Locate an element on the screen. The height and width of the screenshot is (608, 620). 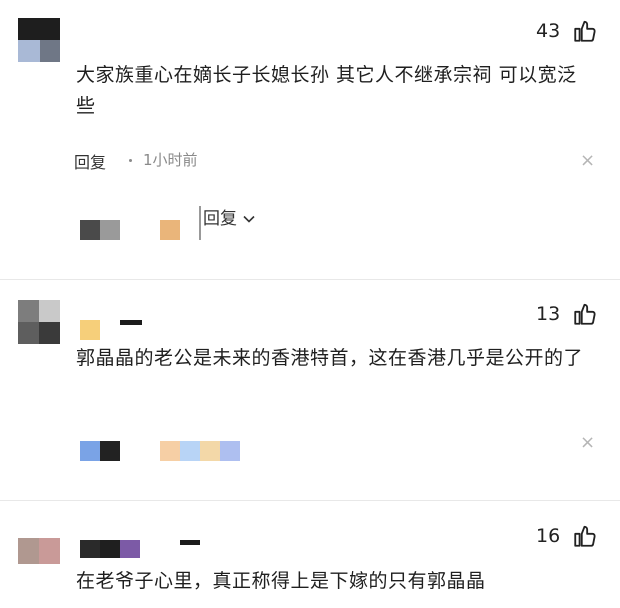
view-replies-button: 回复 is located at coordinates (229, 216).